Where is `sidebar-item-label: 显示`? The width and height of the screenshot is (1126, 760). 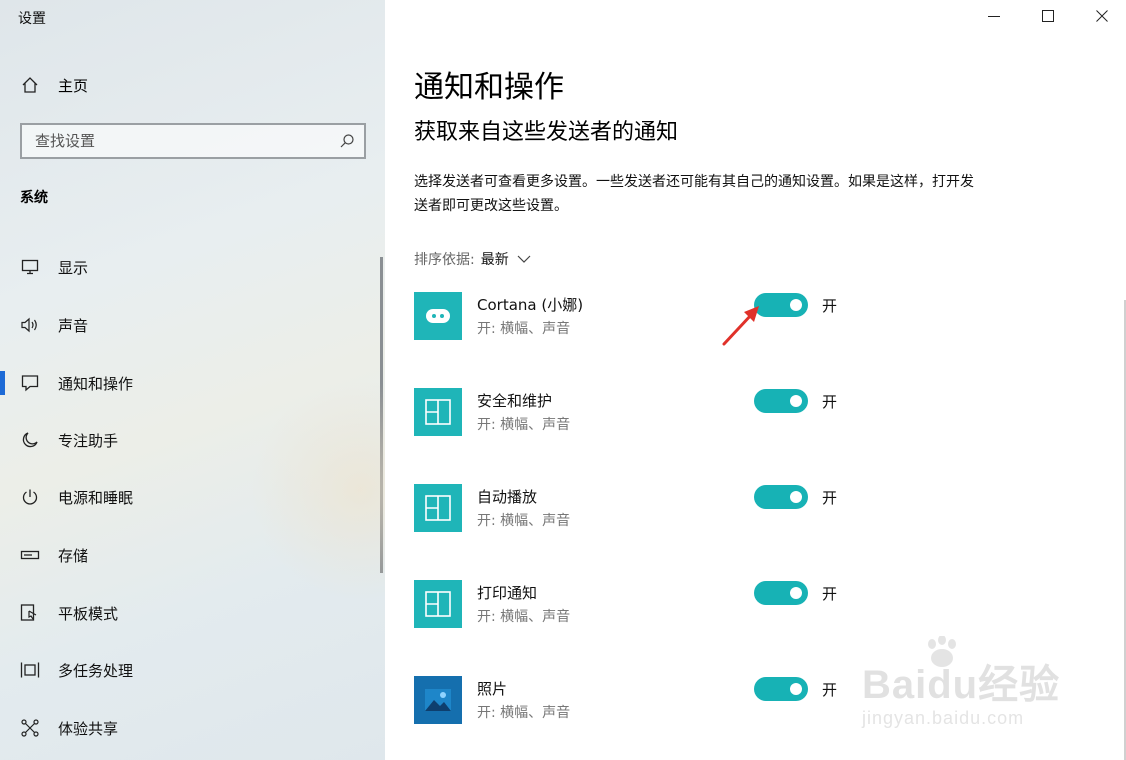 sidebar-item-label: 显示 is located at coordinates (73, 267).